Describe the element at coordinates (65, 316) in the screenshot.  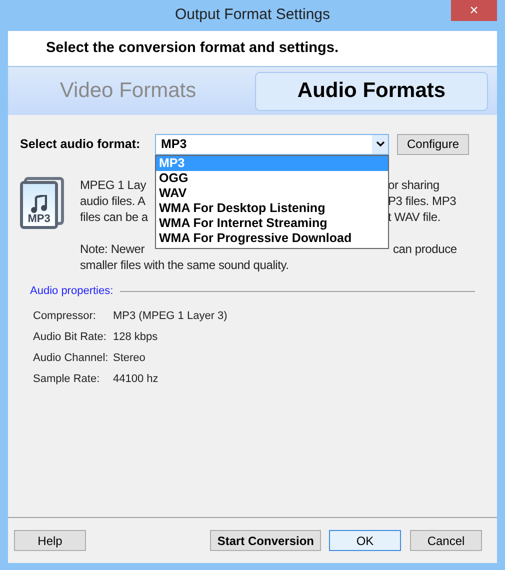
I see `property-label: Compressor:` at that location.